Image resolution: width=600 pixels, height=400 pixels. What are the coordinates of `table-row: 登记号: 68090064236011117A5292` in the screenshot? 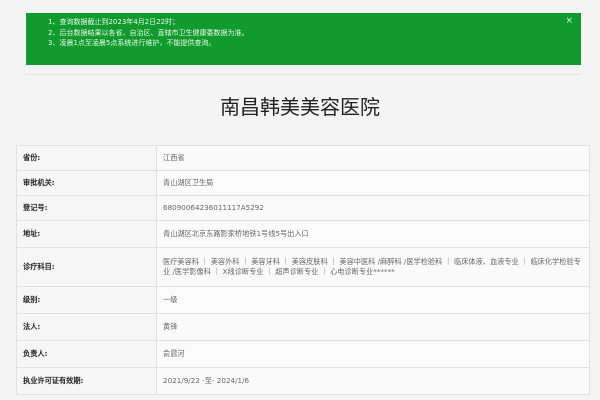 It's located at (303, 208).